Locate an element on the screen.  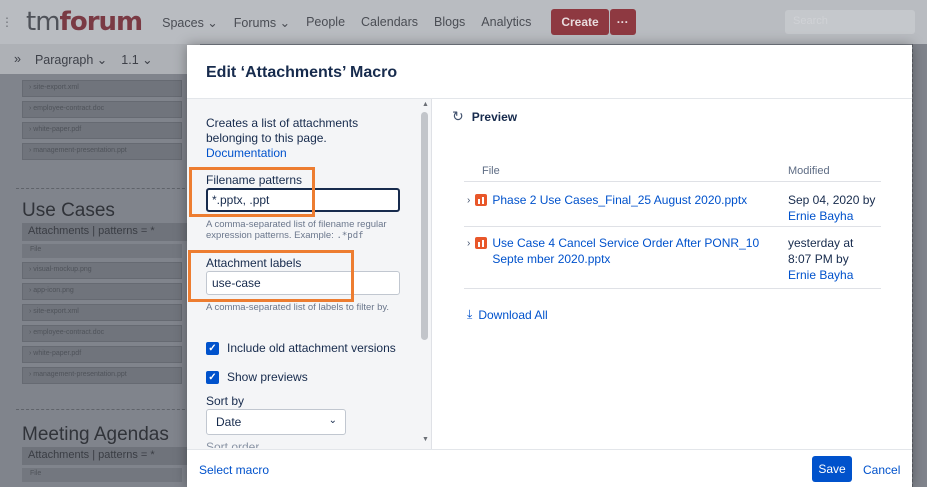
nav-forums: Forums ⌄ is located at coordinates (262, 22).